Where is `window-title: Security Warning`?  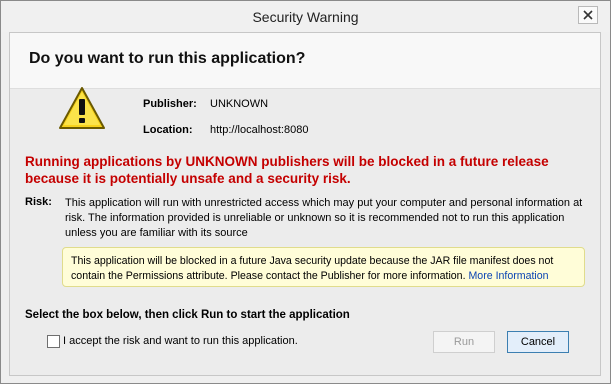
window-title: Security Warning is located at coordinates (305, 17).